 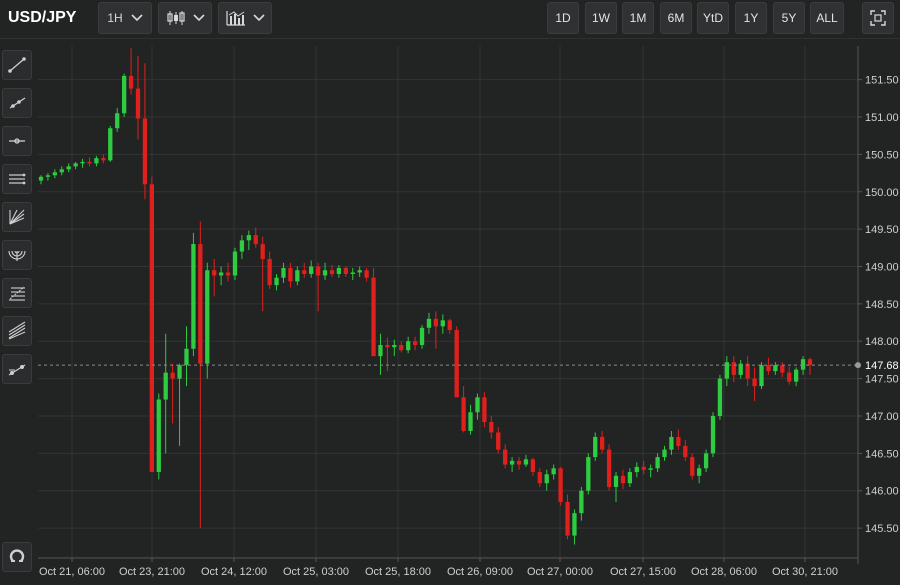 What do you see at coordinates (882, 305) in the screenshot?
I see `y-tick-label: 148.50` at bounding box center [882, 305].